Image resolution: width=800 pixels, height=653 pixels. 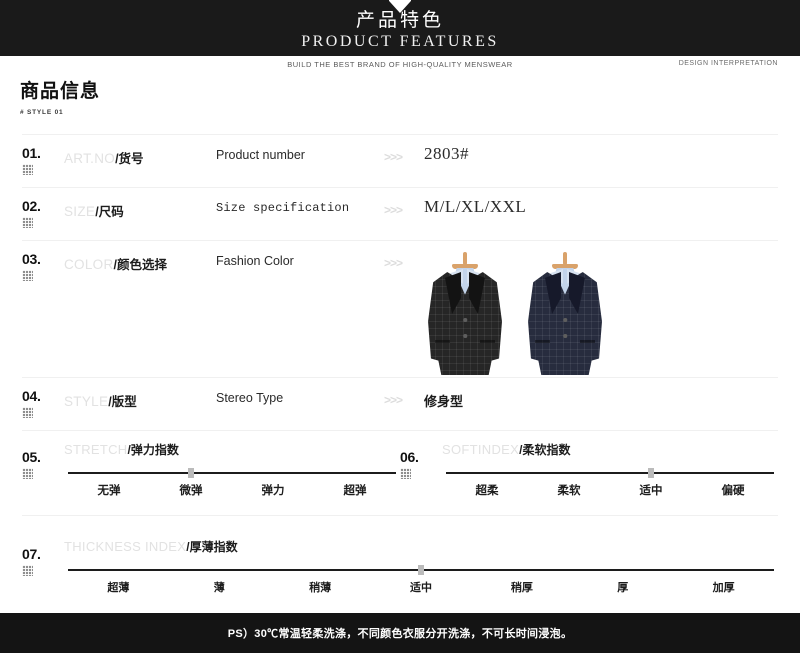 What do you see at coordinates (250, 398) in the screenshot?
I see `row-description: Stereo Type` at bounding box center [250, 398].